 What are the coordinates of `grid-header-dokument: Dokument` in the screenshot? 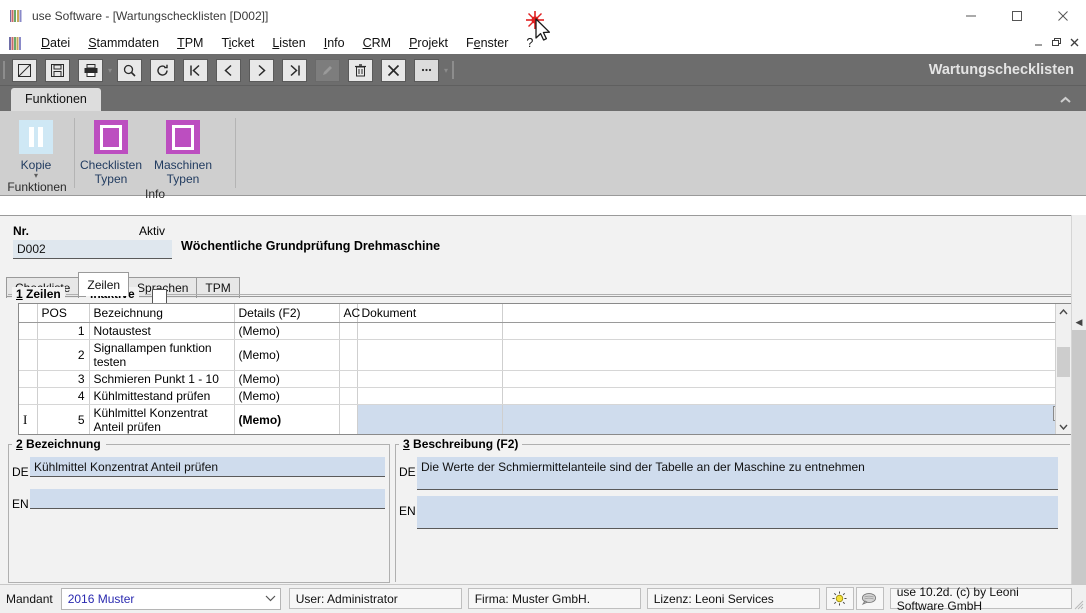 It's located at (430, 313).